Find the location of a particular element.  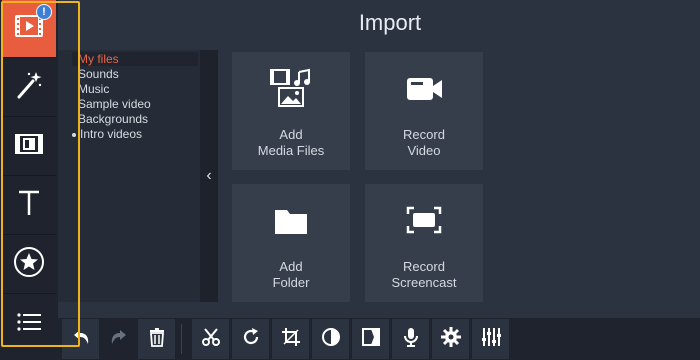

sticker-star-icon is located at coordinates (29, 264).